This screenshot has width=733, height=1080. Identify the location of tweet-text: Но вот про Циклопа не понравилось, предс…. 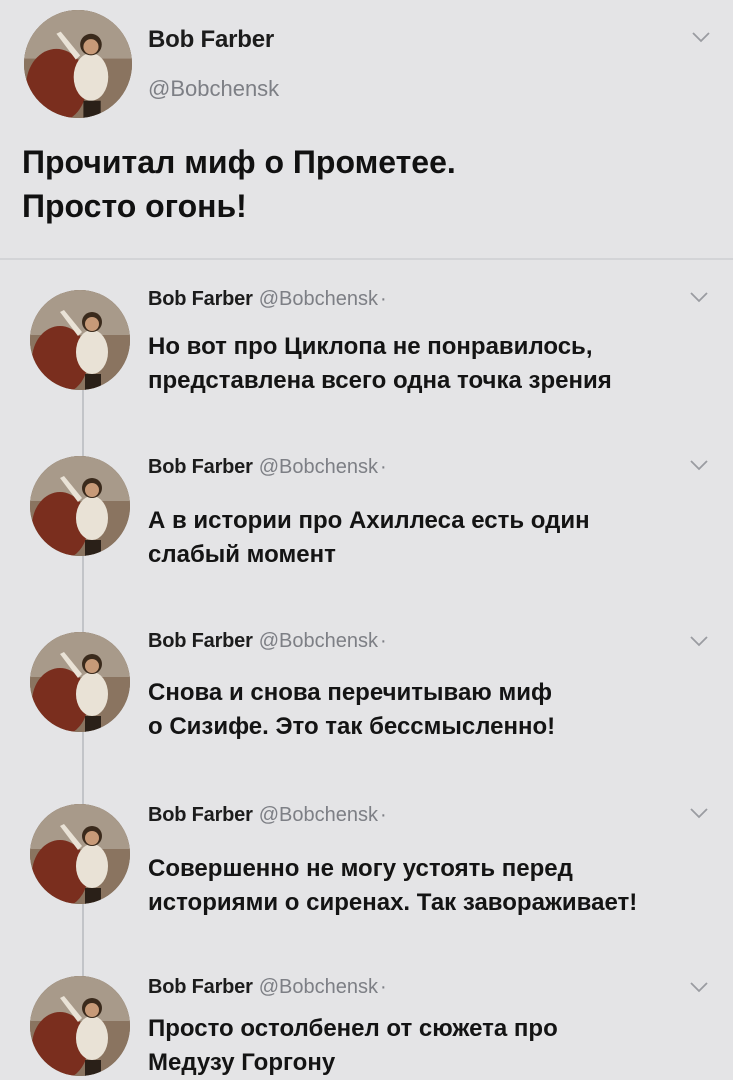
(440, 364).